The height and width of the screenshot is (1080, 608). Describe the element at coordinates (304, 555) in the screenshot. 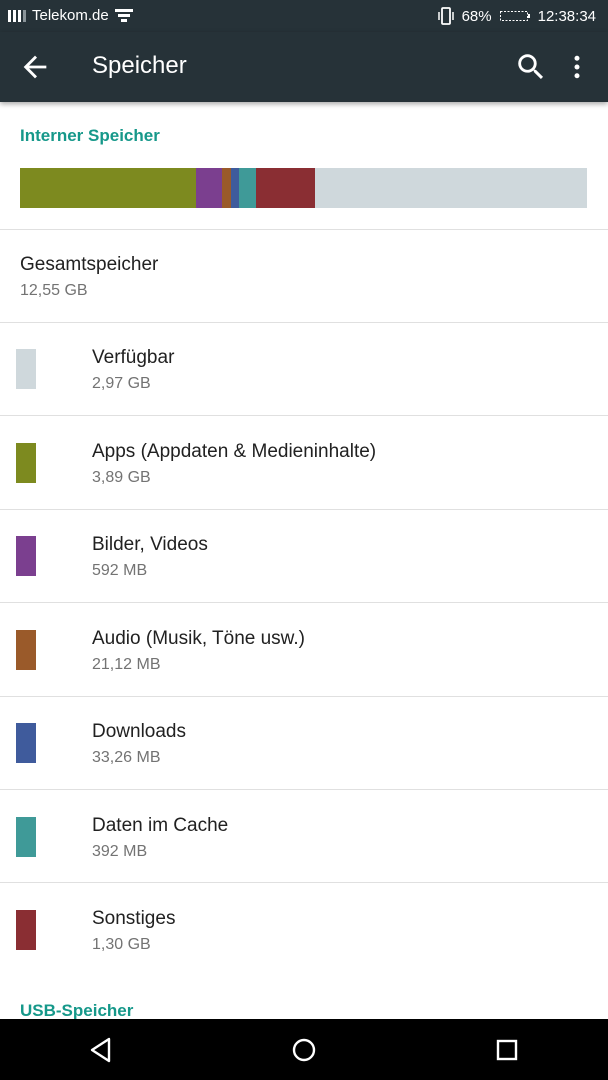

I see `storage-item-images-videos: Bilder, Videos 592 MB` at that location.